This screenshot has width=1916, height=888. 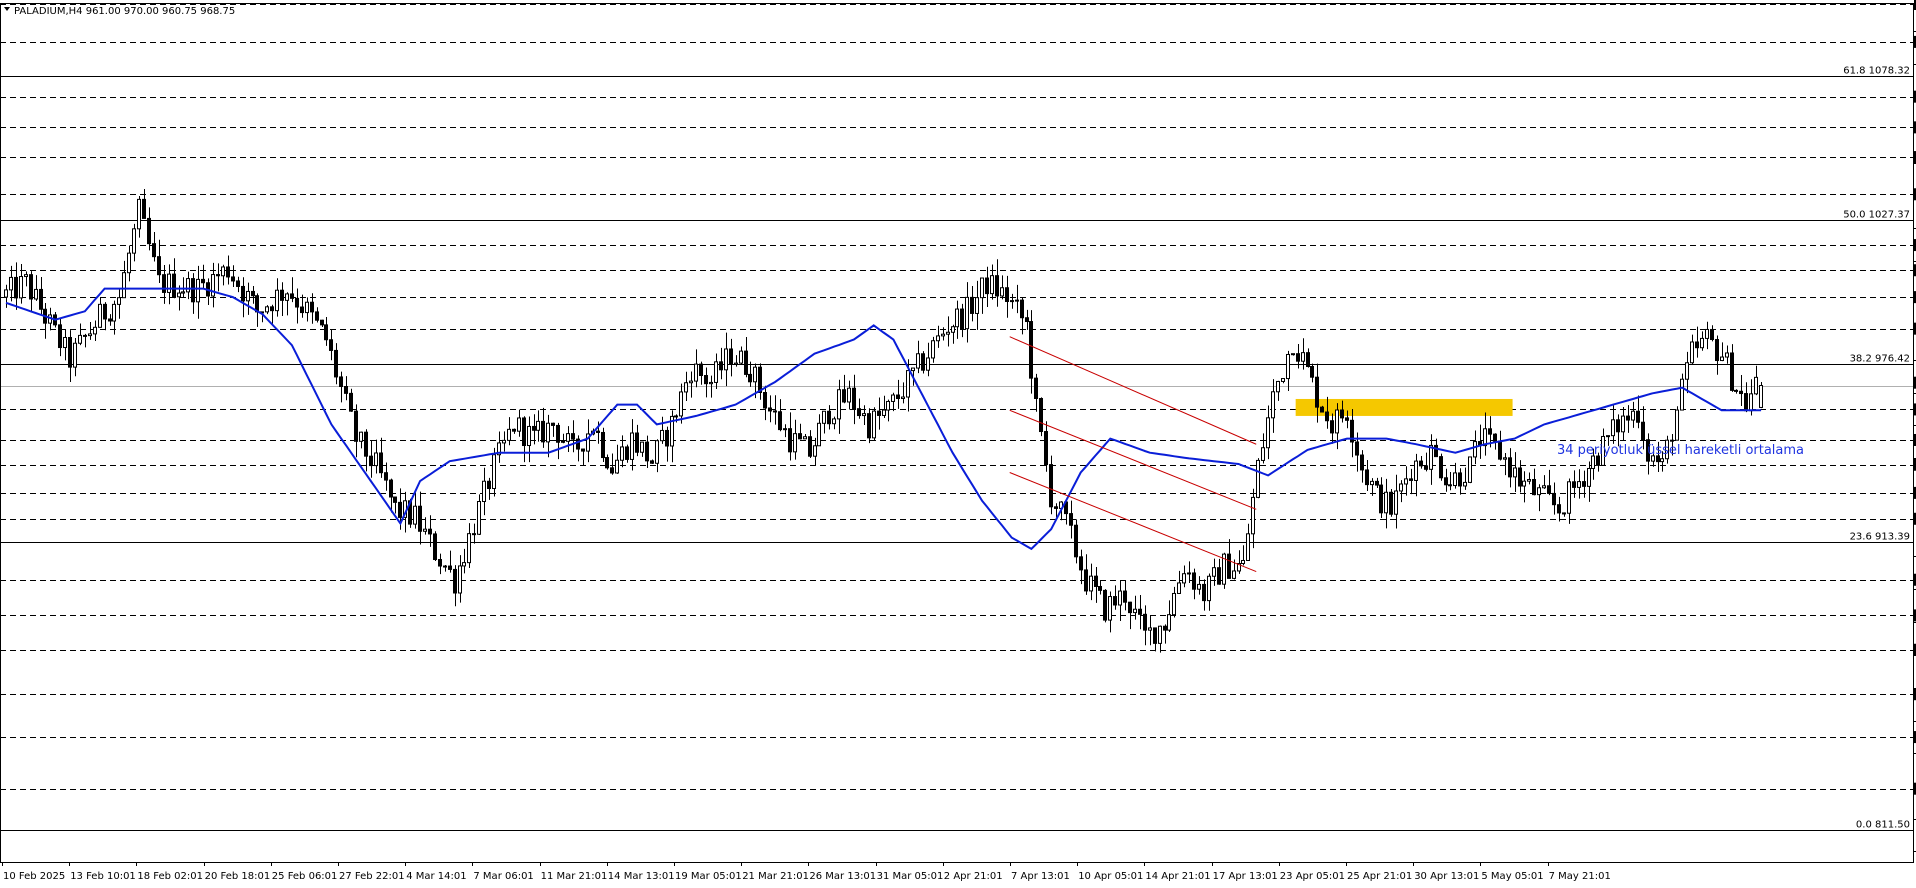 What do you see at coordinates (1110, 876) in the screenshot?
I see `time-tick-16: 10 Apr 05:01` at bounding box center [1110, 876].